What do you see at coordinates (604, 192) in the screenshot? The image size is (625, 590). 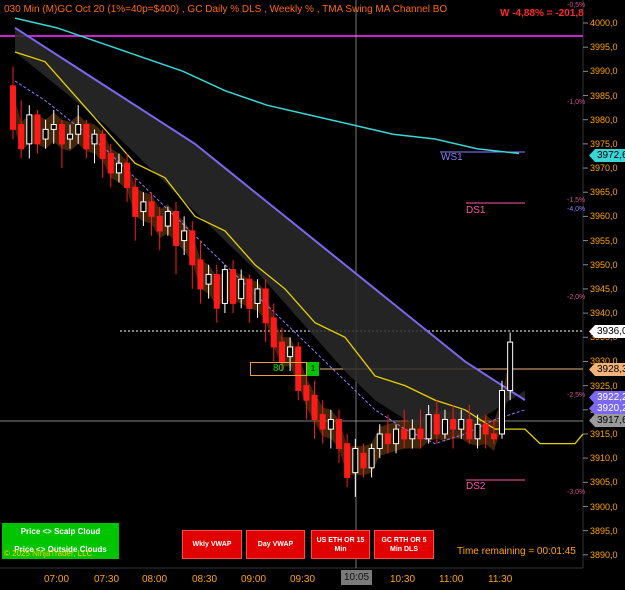 I see `price-axis-label: 3965,0` at bounding box center [604, 192].